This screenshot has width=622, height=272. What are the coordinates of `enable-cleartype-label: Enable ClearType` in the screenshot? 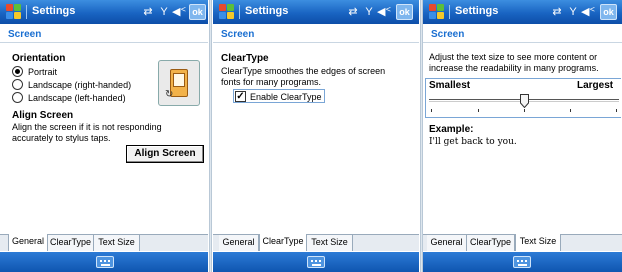 It's located at (286, 97).